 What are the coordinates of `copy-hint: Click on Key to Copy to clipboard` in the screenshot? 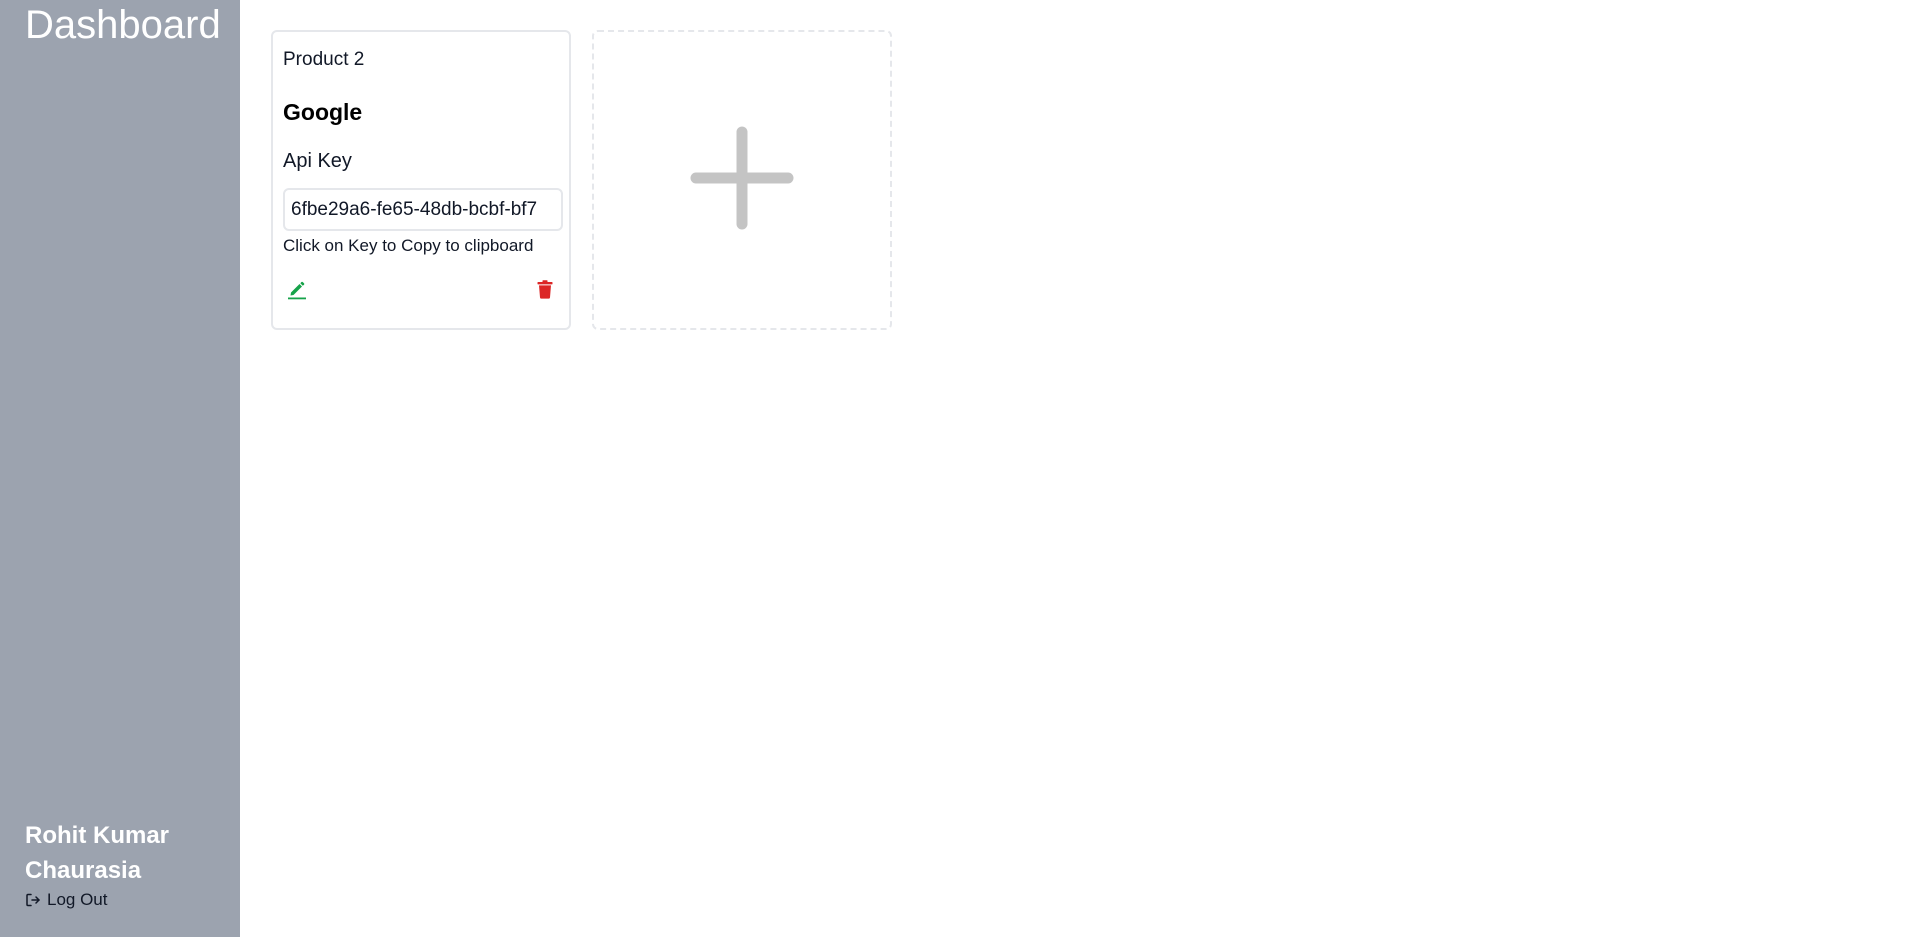 It's located at (408, 245).